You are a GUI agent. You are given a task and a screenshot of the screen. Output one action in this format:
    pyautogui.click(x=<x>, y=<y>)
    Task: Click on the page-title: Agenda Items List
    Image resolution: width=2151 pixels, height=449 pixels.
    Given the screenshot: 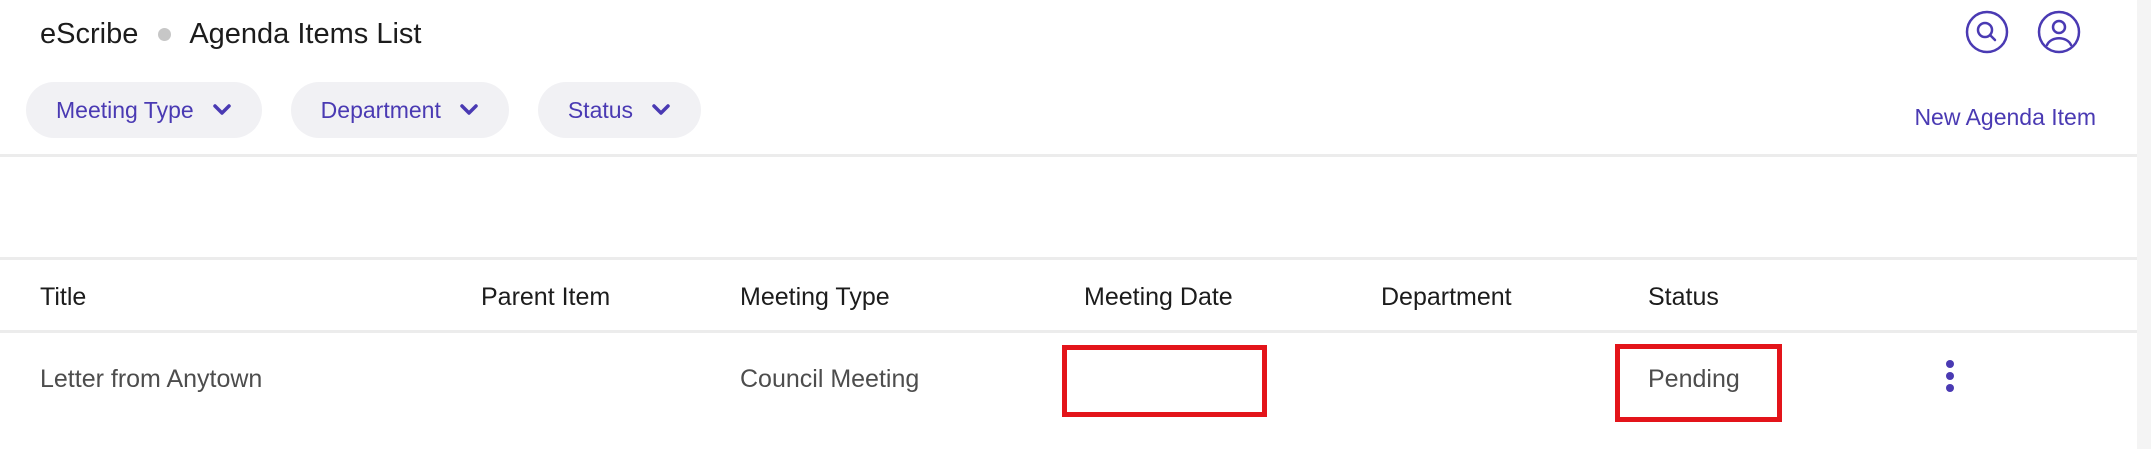 What is the action you would take?
    pyautogui.click(x=305, y=33)
    